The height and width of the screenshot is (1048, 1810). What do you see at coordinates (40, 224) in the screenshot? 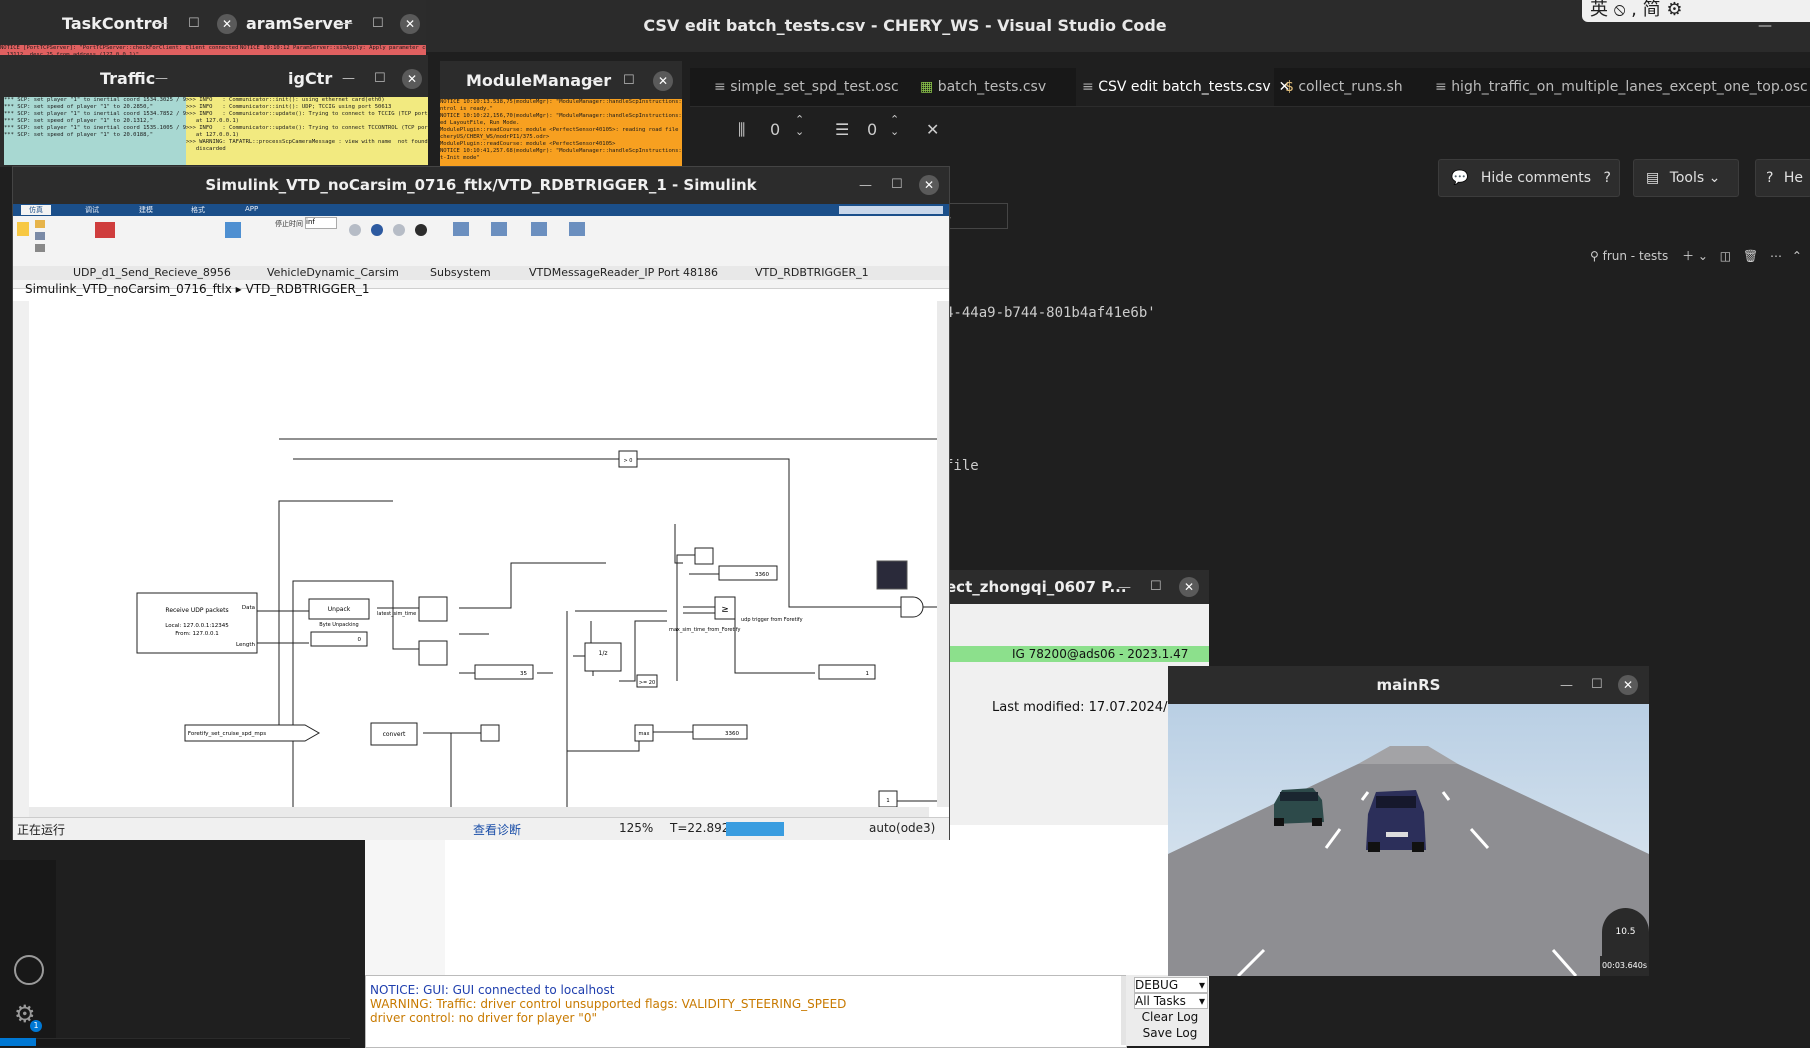
I see `open-icon` at bounding box center [40, 224].